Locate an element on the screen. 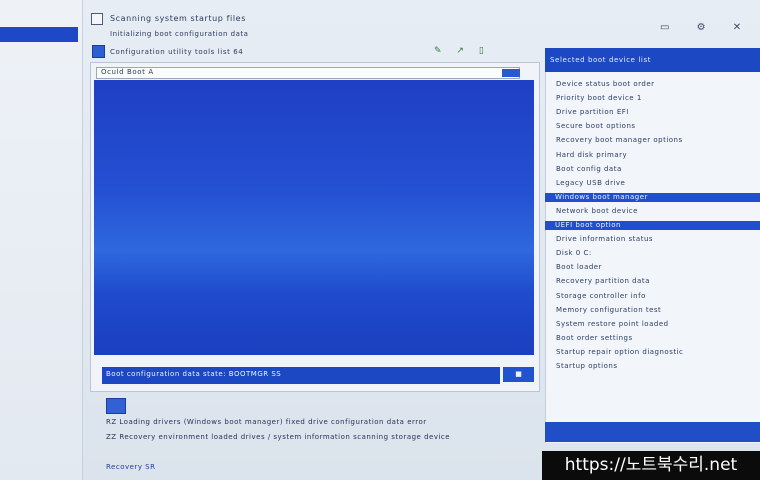 The width and height of the screenshot is (760, 480). right-panel-item: Drive partition EFI is located at coordinates (592, 112).